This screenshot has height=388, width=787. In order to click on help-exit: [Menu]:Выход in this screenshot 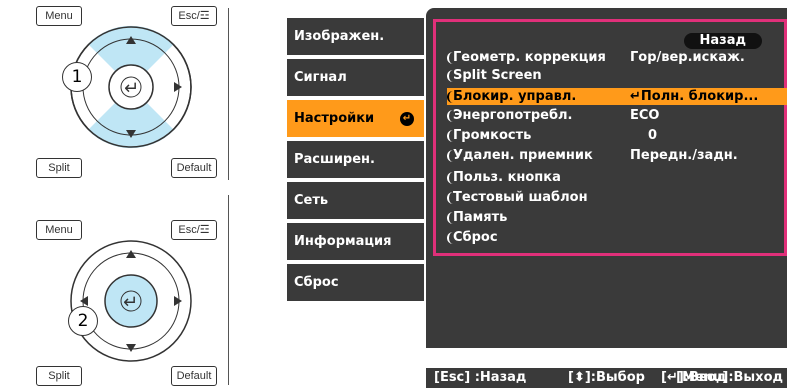, I will do `click(729, 377)`.